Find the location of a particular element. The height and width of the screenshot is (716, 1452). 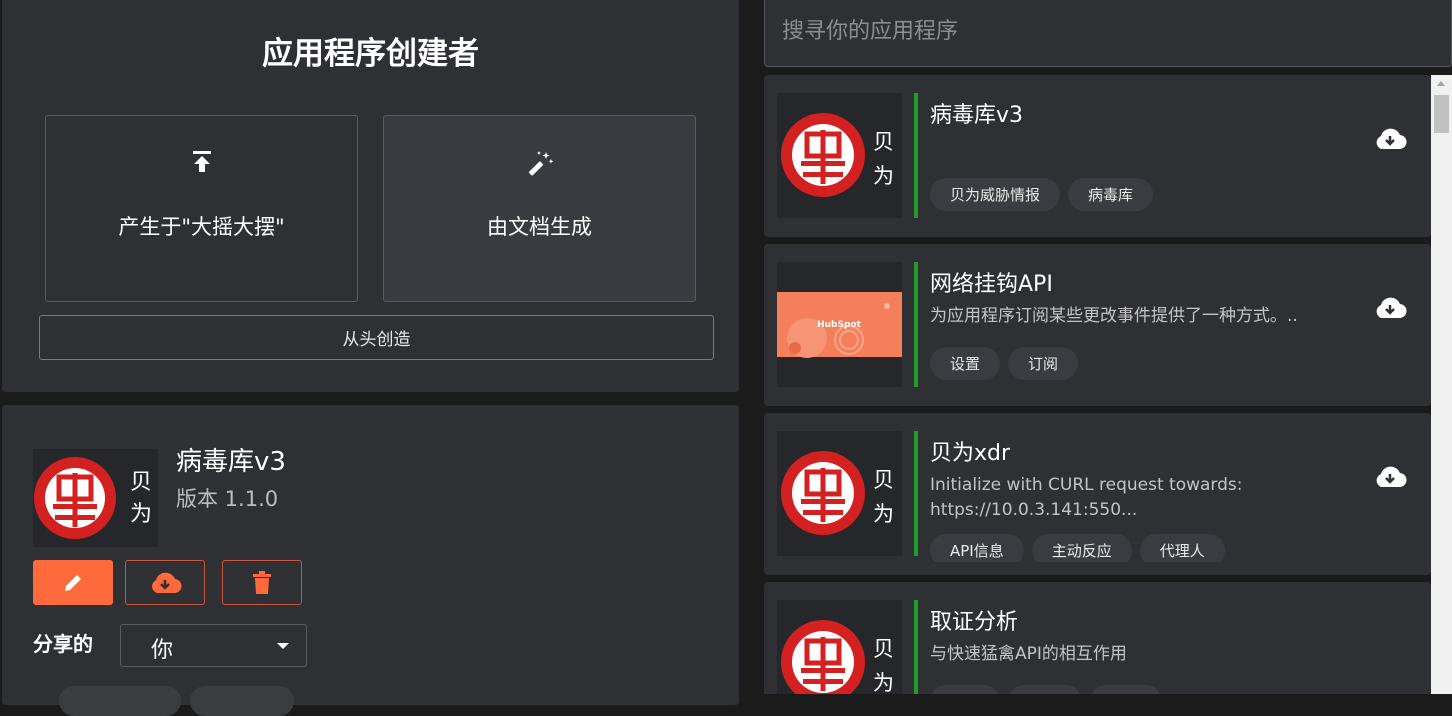

app-card-name: 取证分析 is located at coordinates (974, 622).